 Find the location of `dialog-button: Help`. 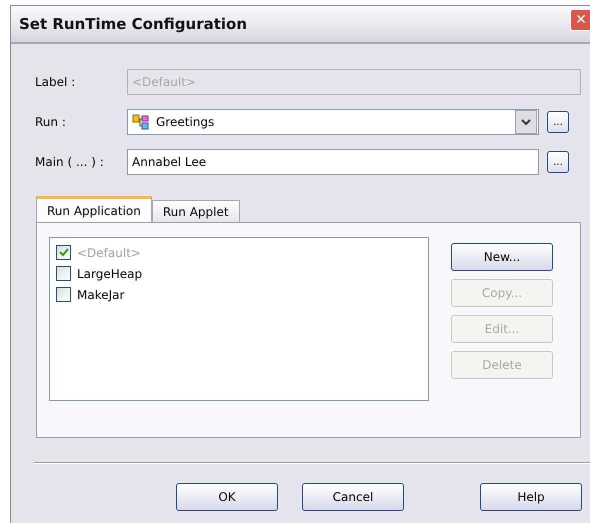

dialog-button: Help is located at coordinates (531, 497).